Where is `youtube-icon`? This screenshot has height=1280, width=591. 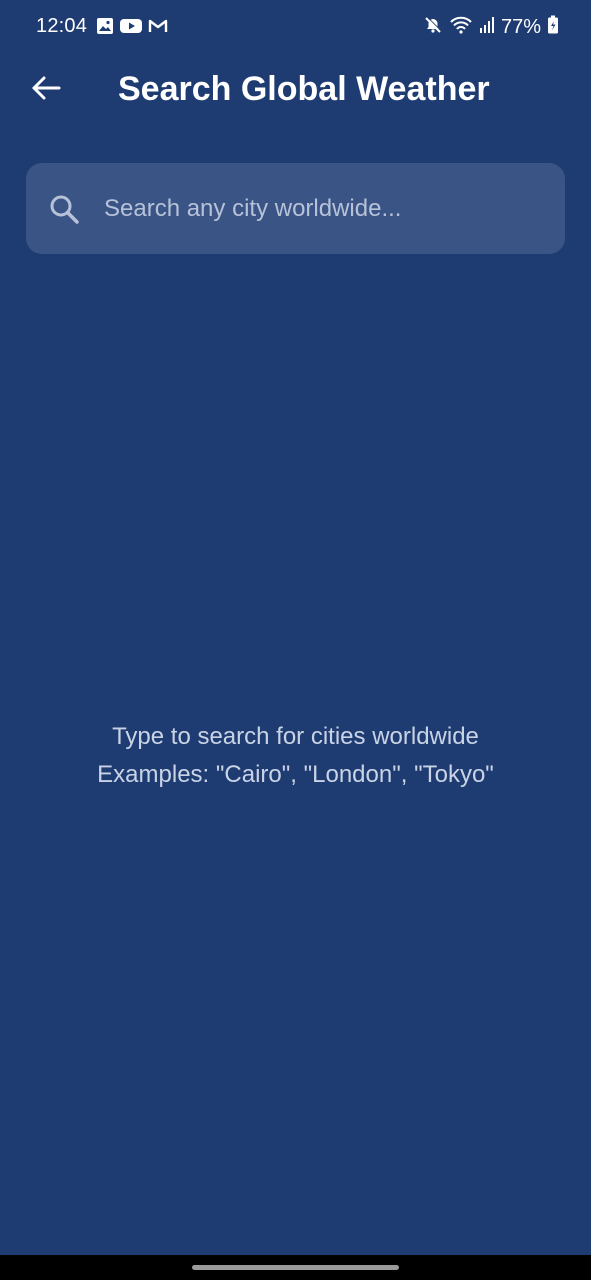
youtube-icon is located at coordinates (131, 28).